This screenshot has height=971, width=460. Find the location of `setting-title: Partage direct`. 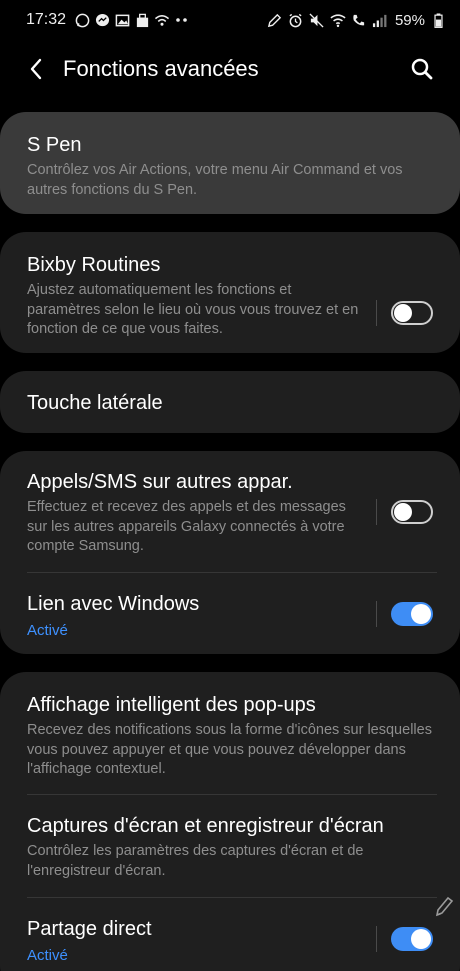

setting-title: Partage direct is located at coordinates (89, 929).